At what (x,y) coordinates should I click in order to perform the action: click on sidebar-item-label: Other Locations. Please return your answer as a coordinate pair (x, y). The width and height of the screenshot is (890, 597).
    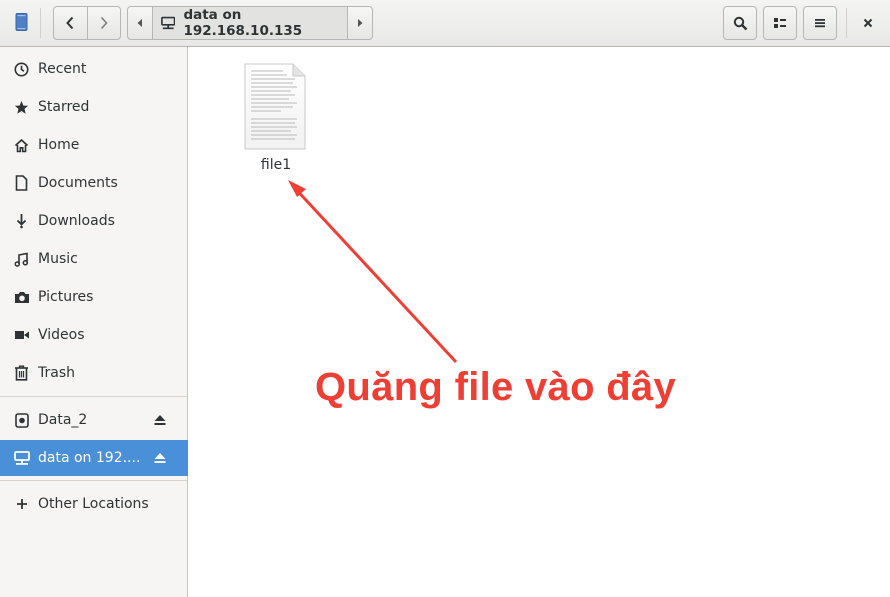
    Looking at the image, I should click on (93, 504).